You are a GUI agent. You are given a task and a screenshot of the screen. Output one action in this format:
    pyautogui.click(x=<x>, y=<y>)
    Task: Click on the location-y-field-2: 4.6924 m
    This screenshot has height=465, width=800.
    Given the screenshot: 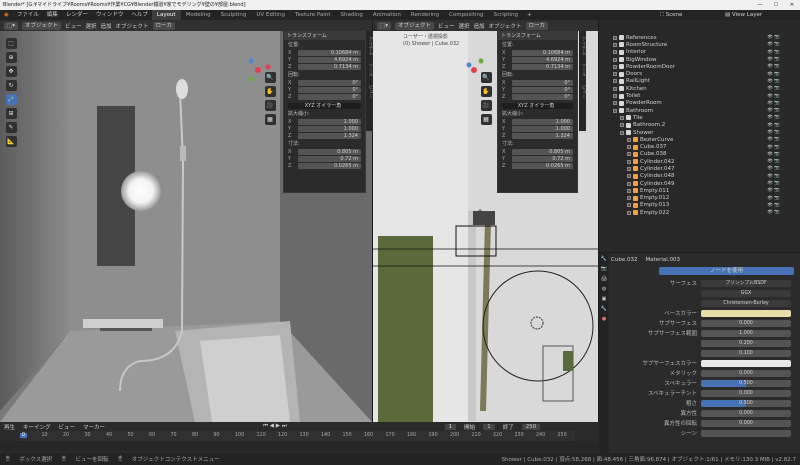 What is the action you would take?
    pyautogui.click(x=542, y=59)
    